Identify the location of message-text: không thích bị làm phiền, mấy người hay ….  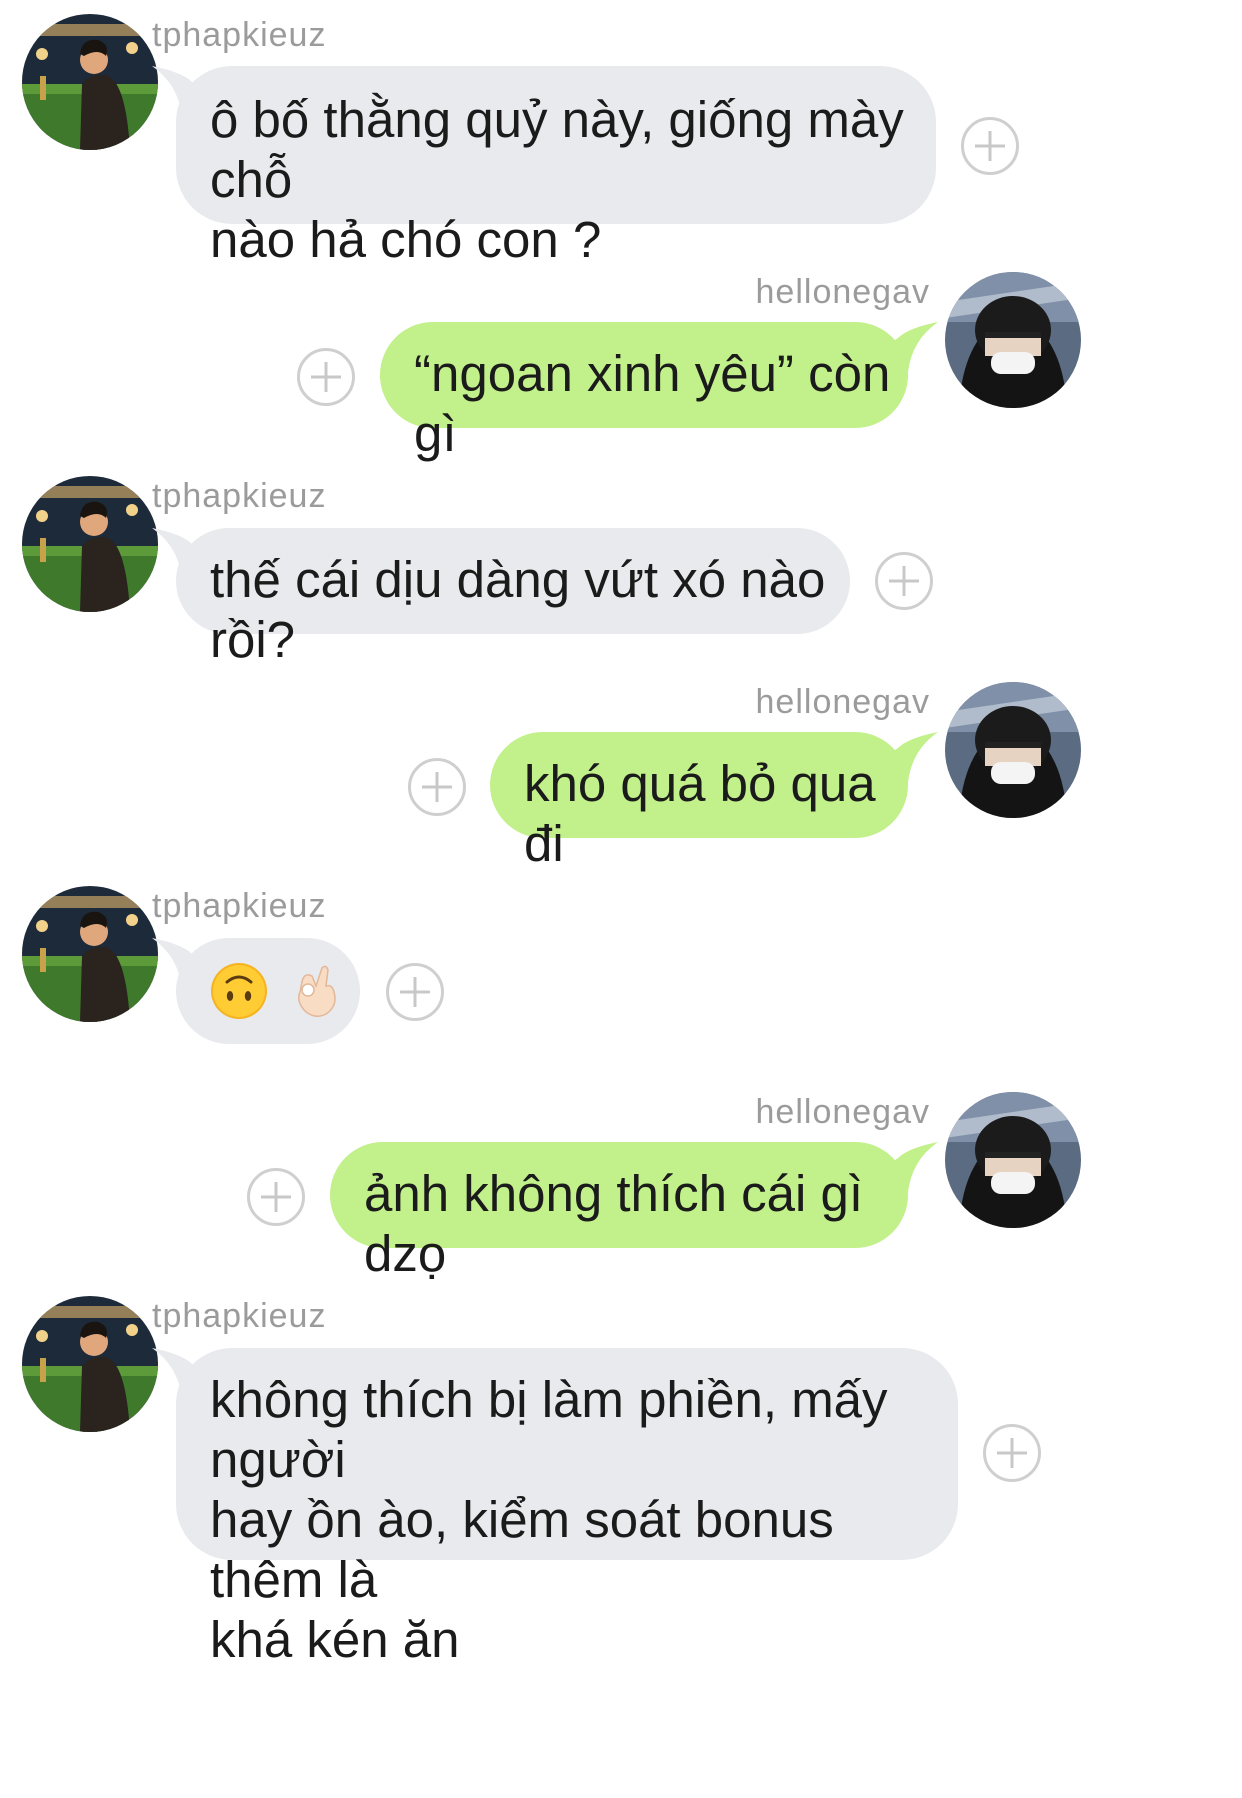
(549, 1519).